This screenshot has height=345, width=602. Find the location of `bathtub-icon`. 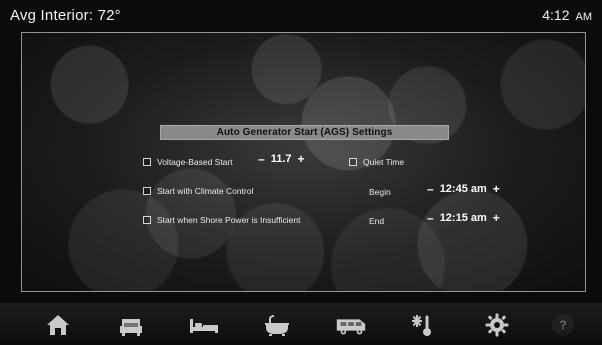

bathtub-icon is located at coordinates (277, 325).